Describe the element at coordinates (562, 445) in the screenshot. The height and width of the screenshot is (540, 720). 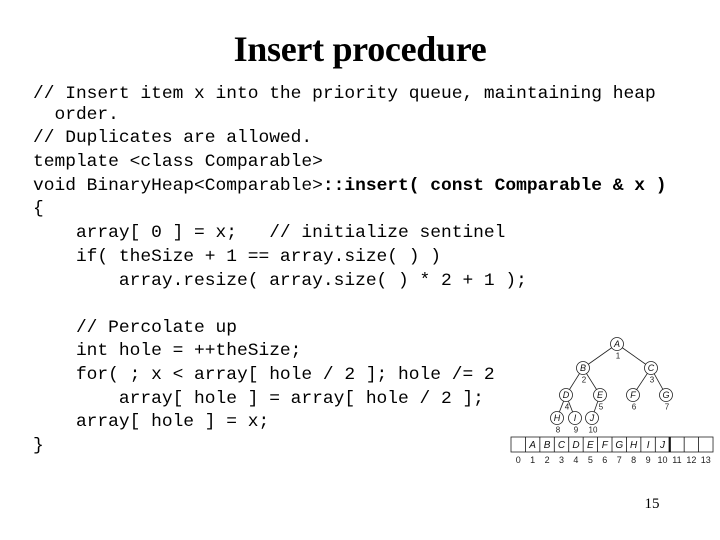
I see `array-cell-value: C` at that location.